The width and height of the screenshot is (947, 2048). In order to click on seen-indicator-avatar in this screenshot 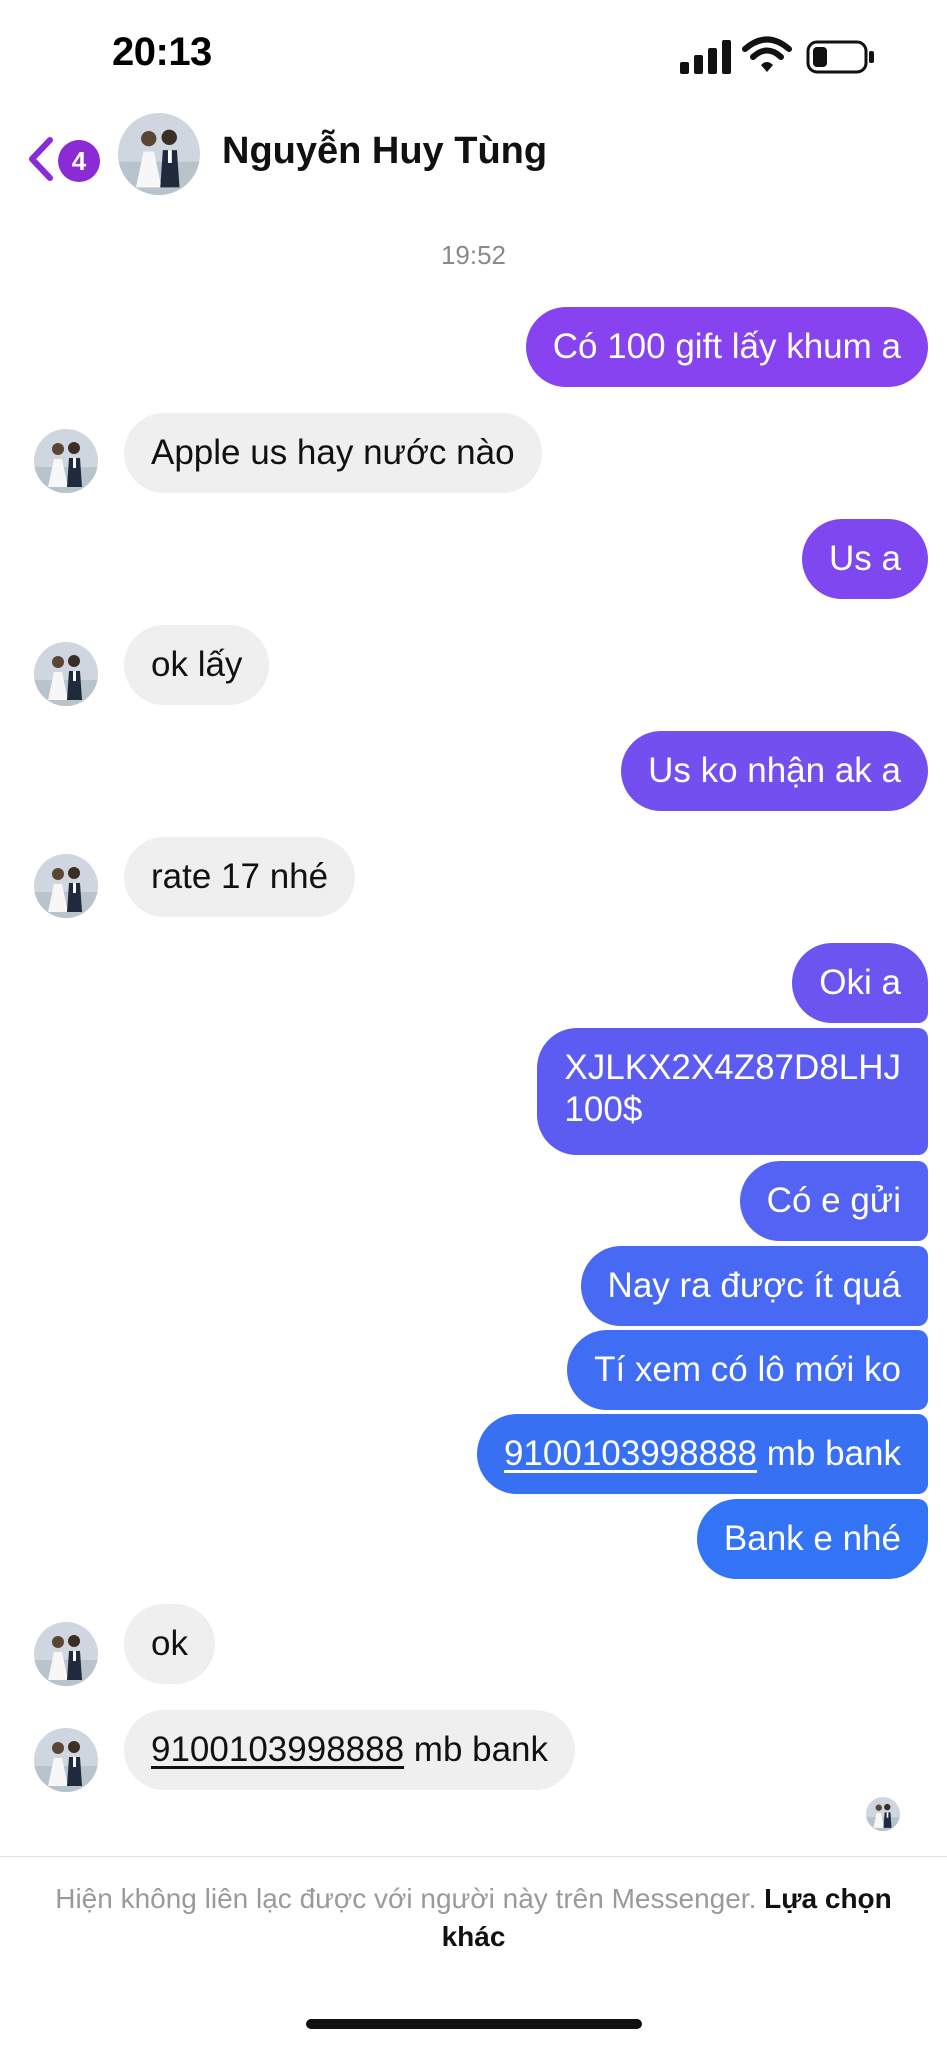, I will do `click(883, 1814)`.